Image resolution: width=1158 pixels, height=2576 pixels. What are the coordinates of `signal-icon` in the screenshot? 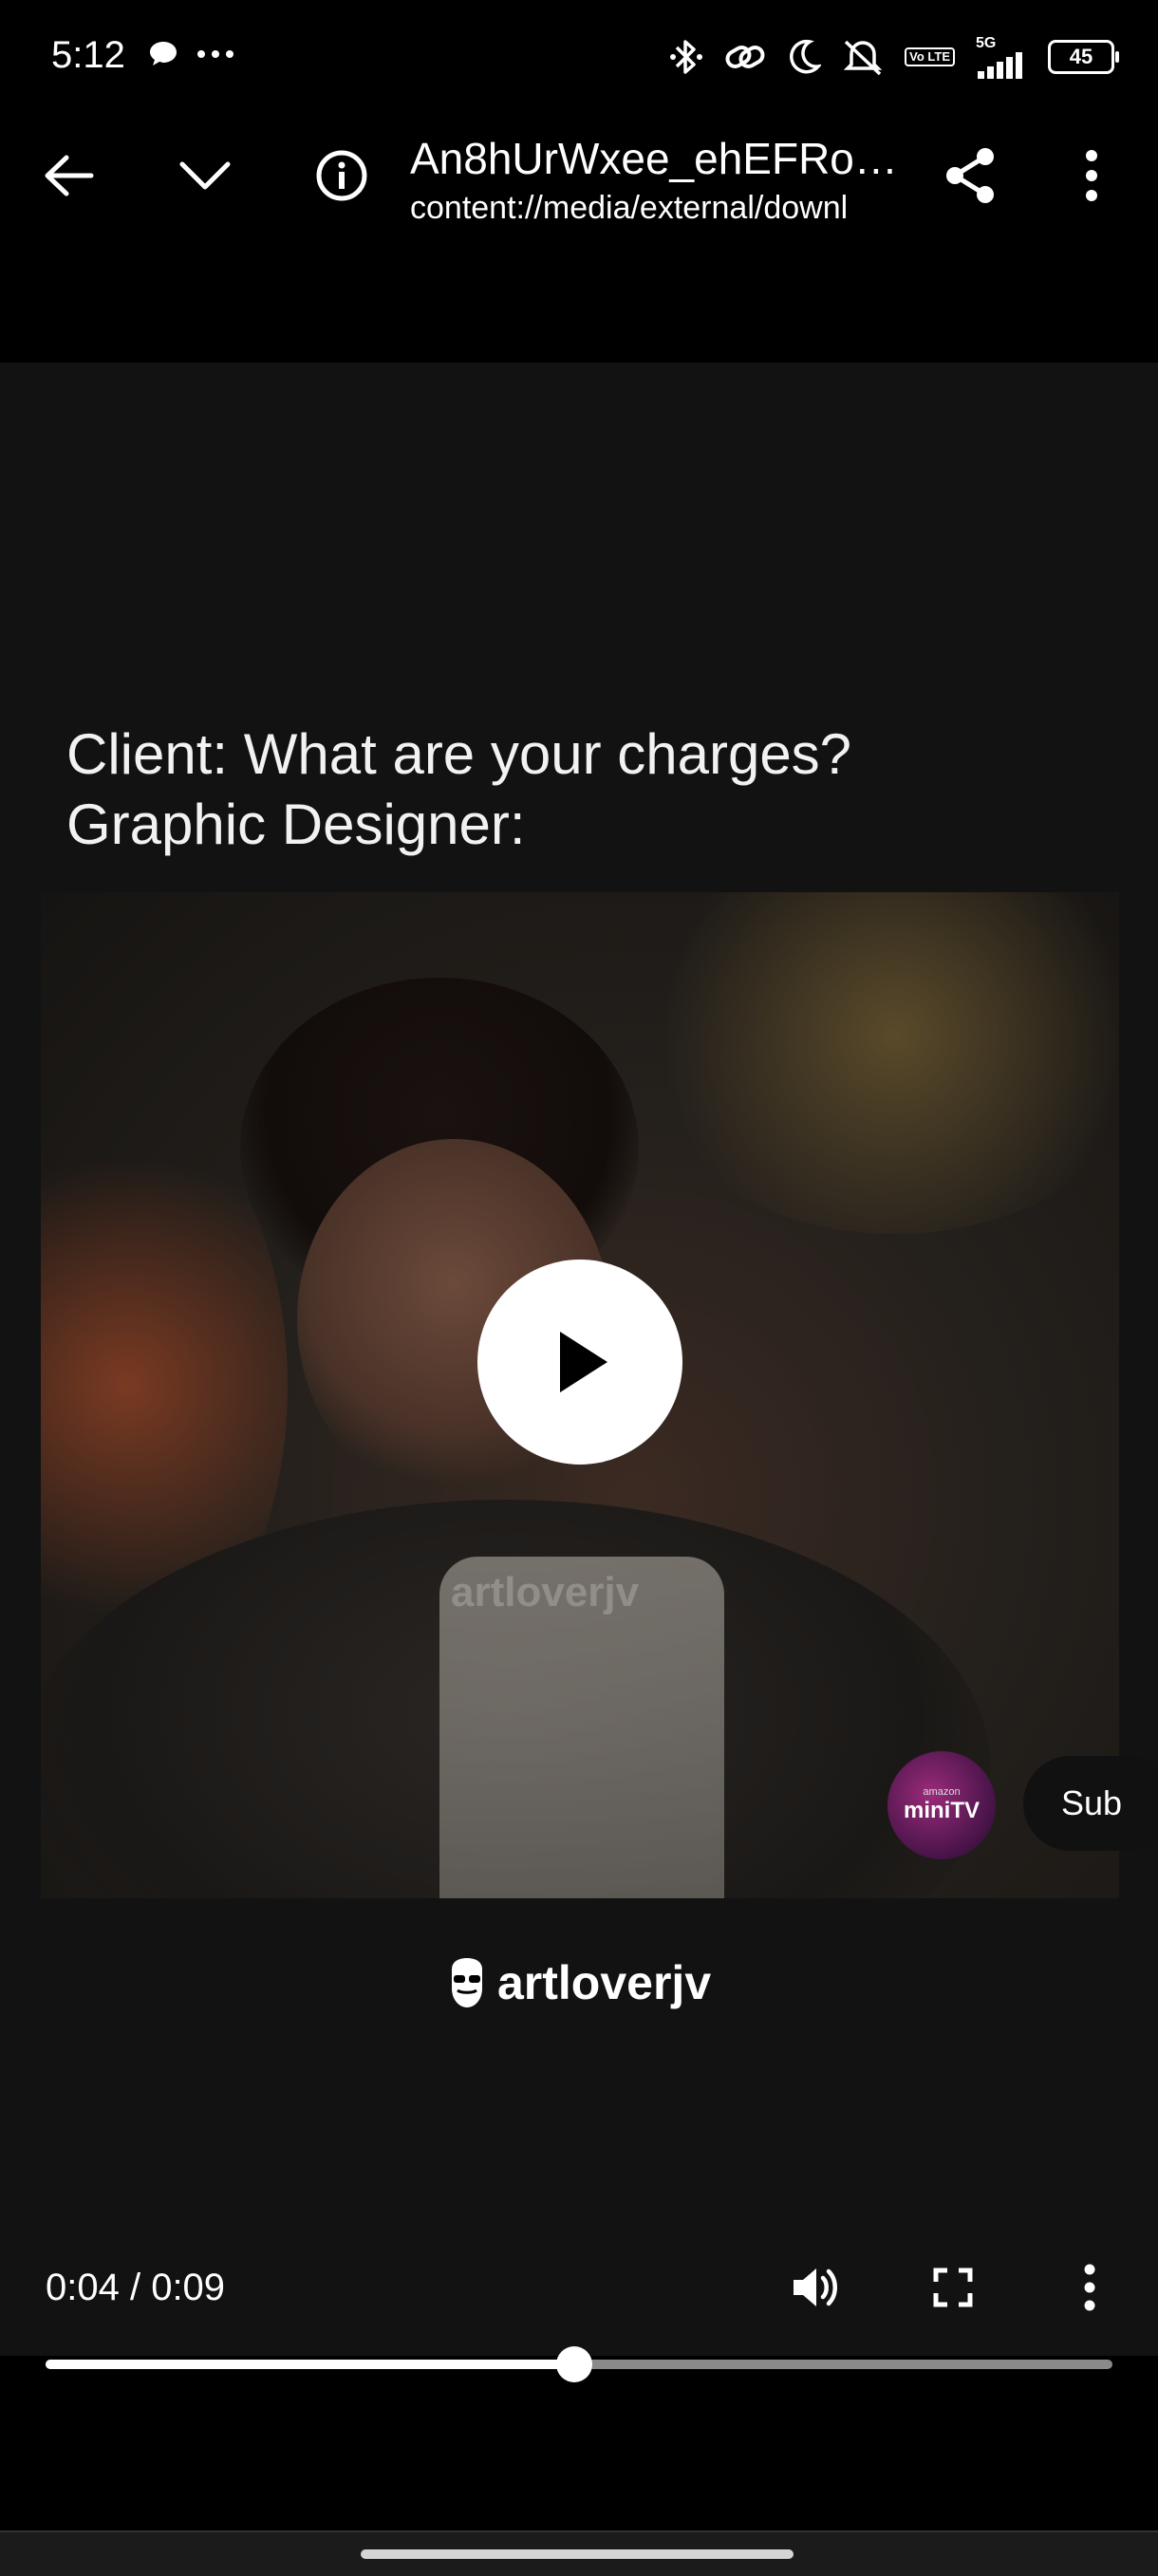 It's located at (1000, 65).